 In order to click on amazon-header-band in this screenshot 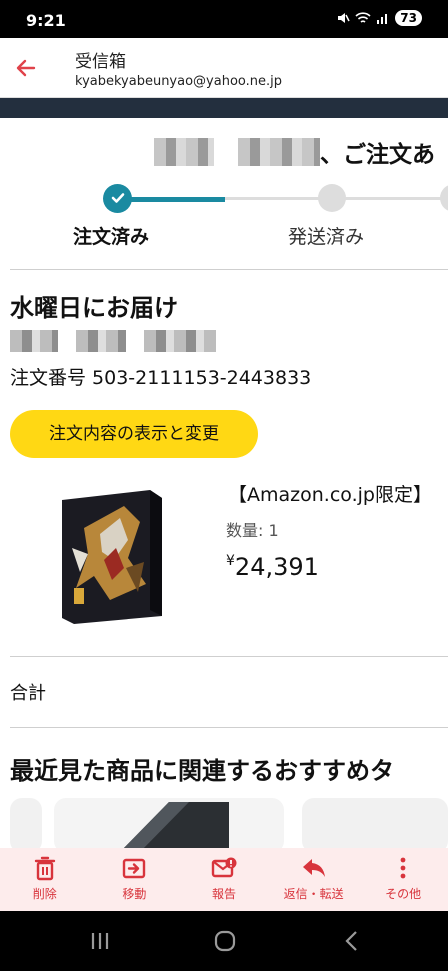, I will do `click(224, 108)`.